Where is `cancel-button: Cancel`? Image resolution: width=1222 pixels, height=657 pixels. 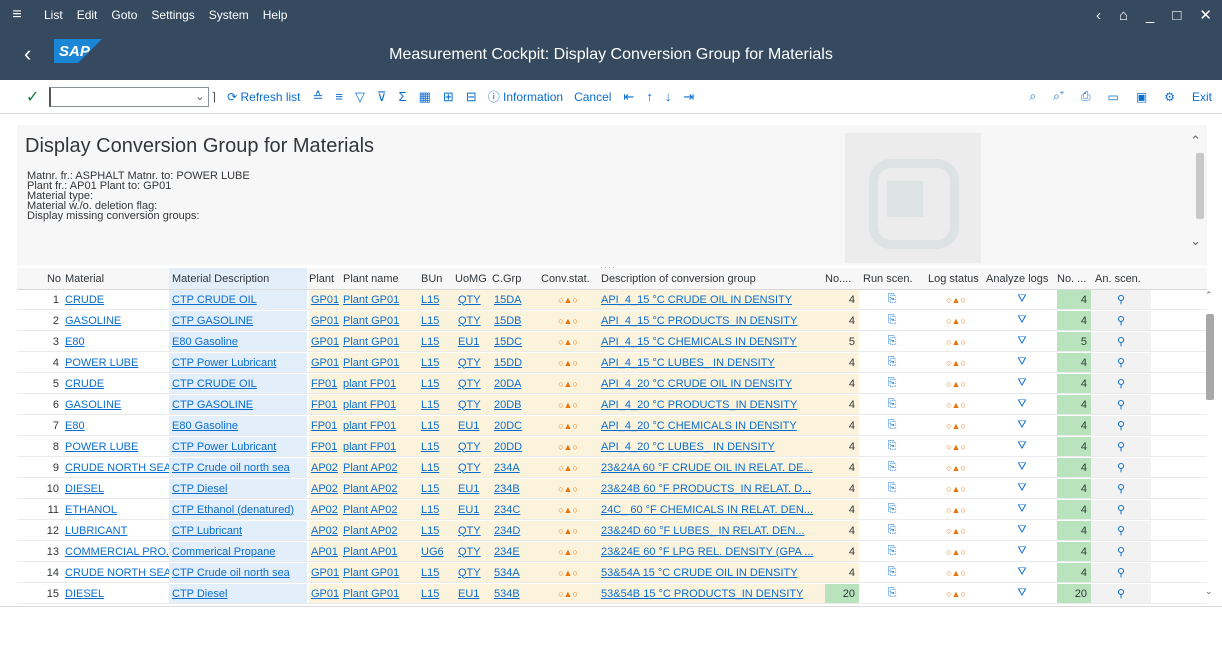
cancel-button: Cancel is located at coordinates (592, 97).